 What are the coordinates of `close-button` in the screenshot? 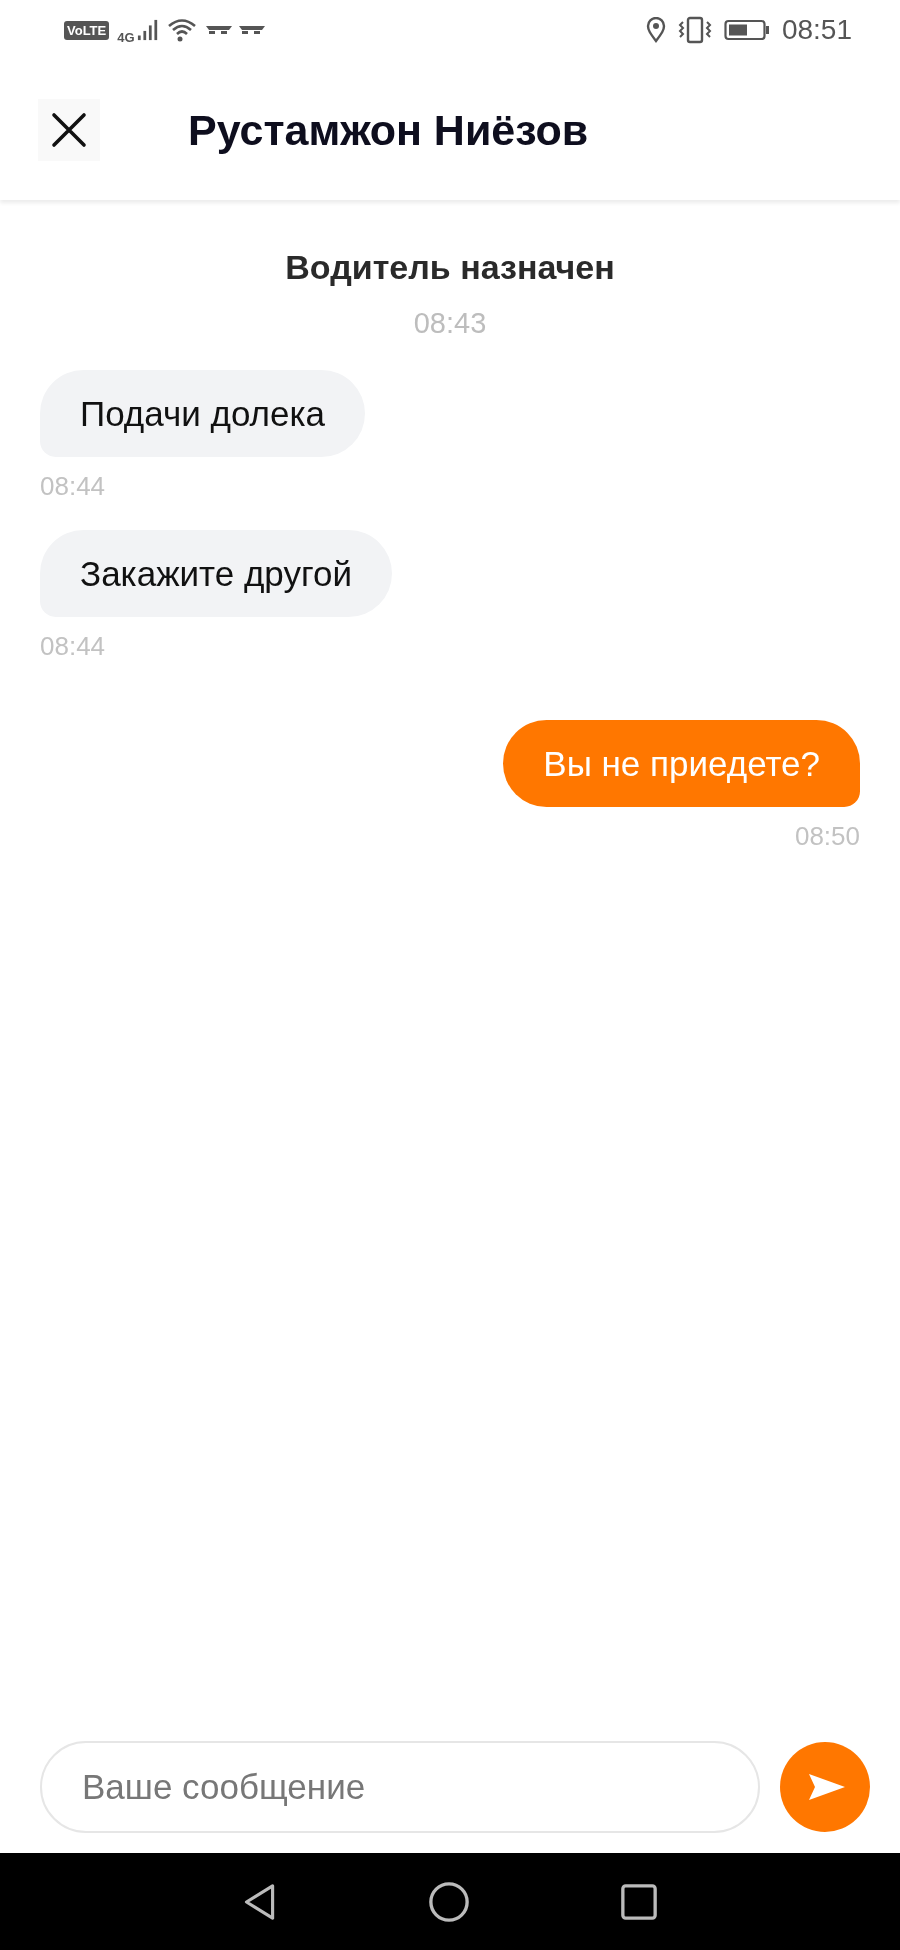 It's located at (69, 130).